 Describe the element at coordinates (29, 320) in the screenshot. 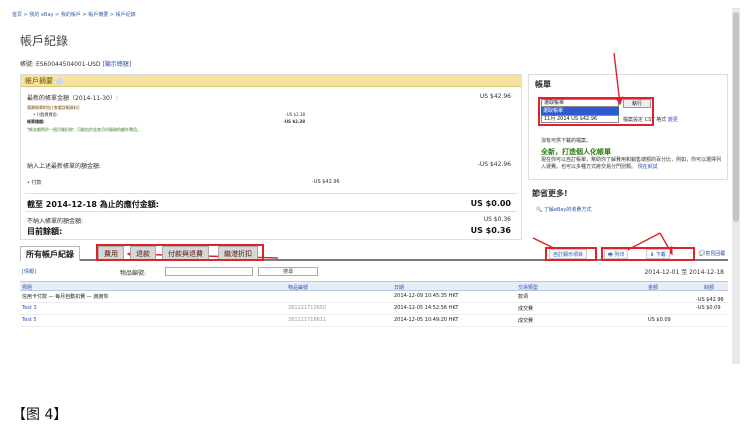

I see `row-title: Test 5` at that location.